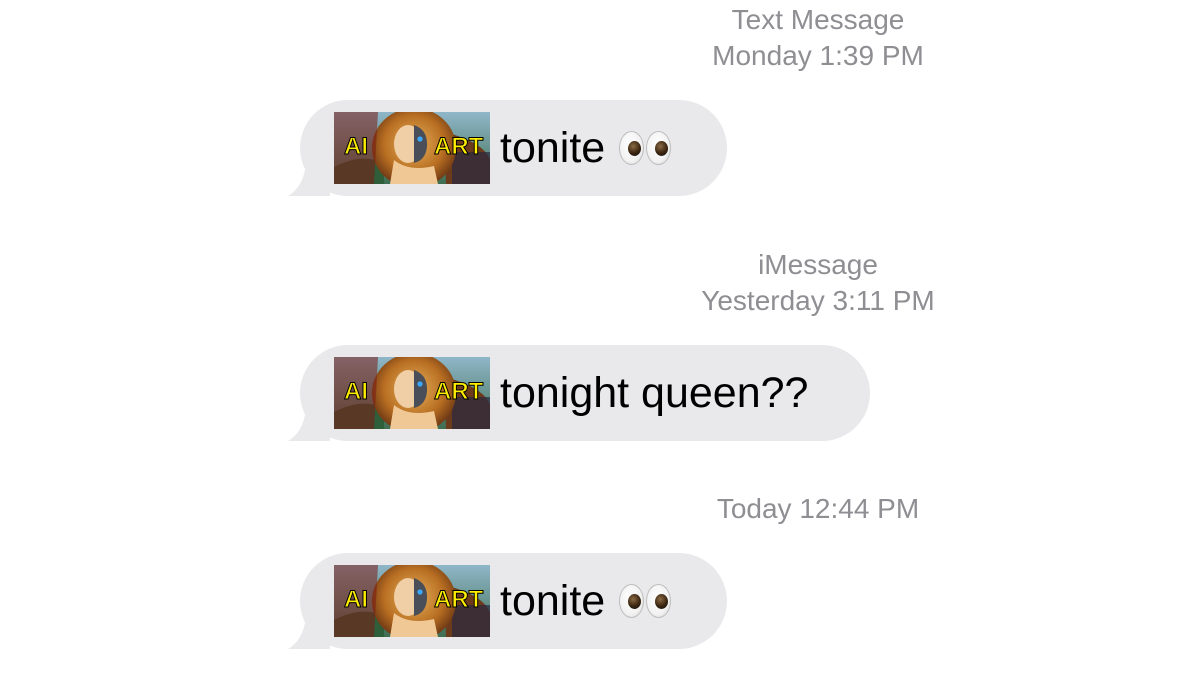  I want to click on timestamp-label: Monday 1:39 PM, so click(818, 55).